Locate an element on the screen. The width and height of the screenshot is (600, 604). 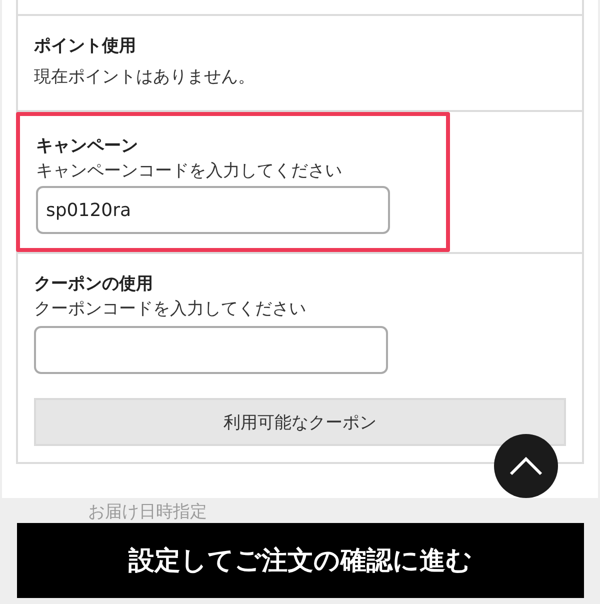
points-message: 現在ポイントはありません。 is located at coordinates (145, 77).